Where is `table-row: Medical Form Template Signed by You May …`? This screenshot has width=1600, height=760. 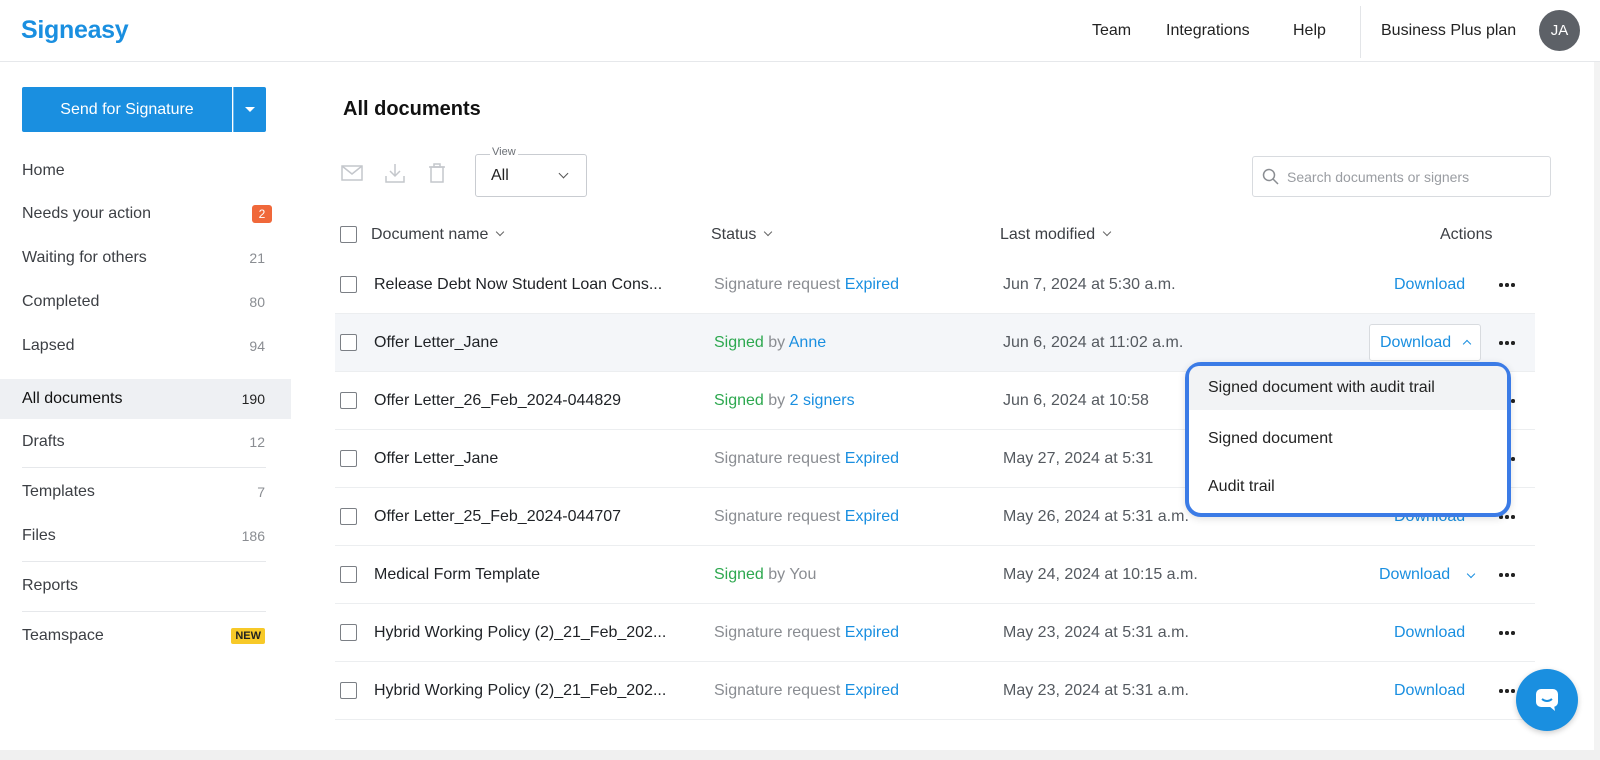
table-row: Medical Form Template Signed by You May … is located at coordinates (935, 575).